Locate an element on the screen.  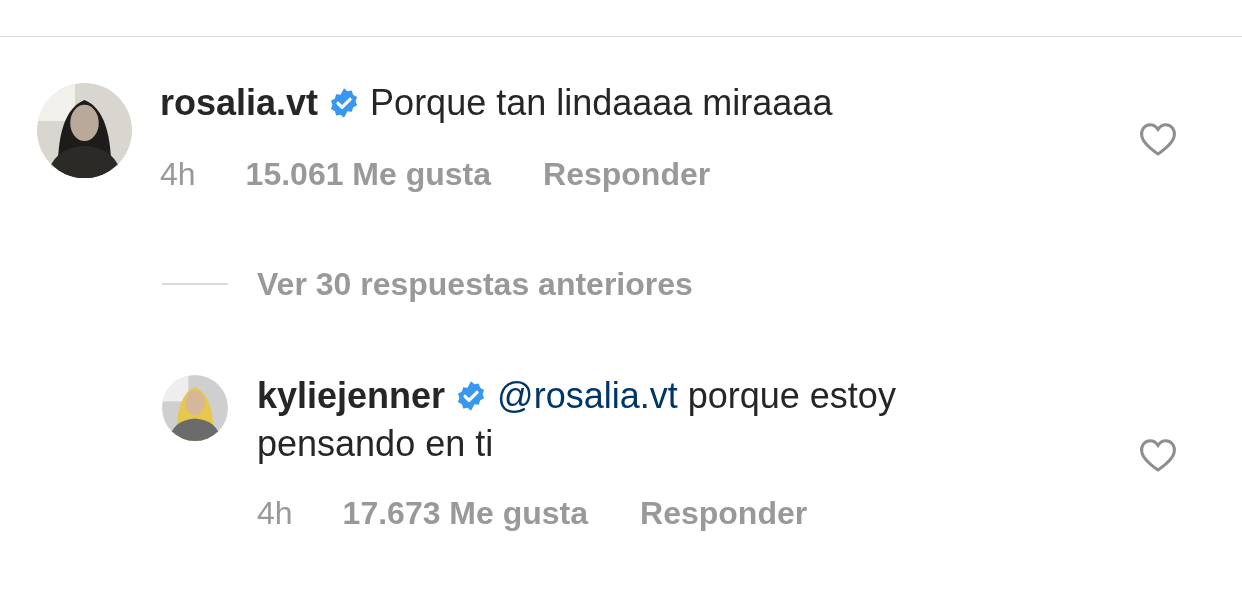
comment-text: rosalia.vt Porque tan lindaaaa miraaaa is located at coordinates (496, 103).